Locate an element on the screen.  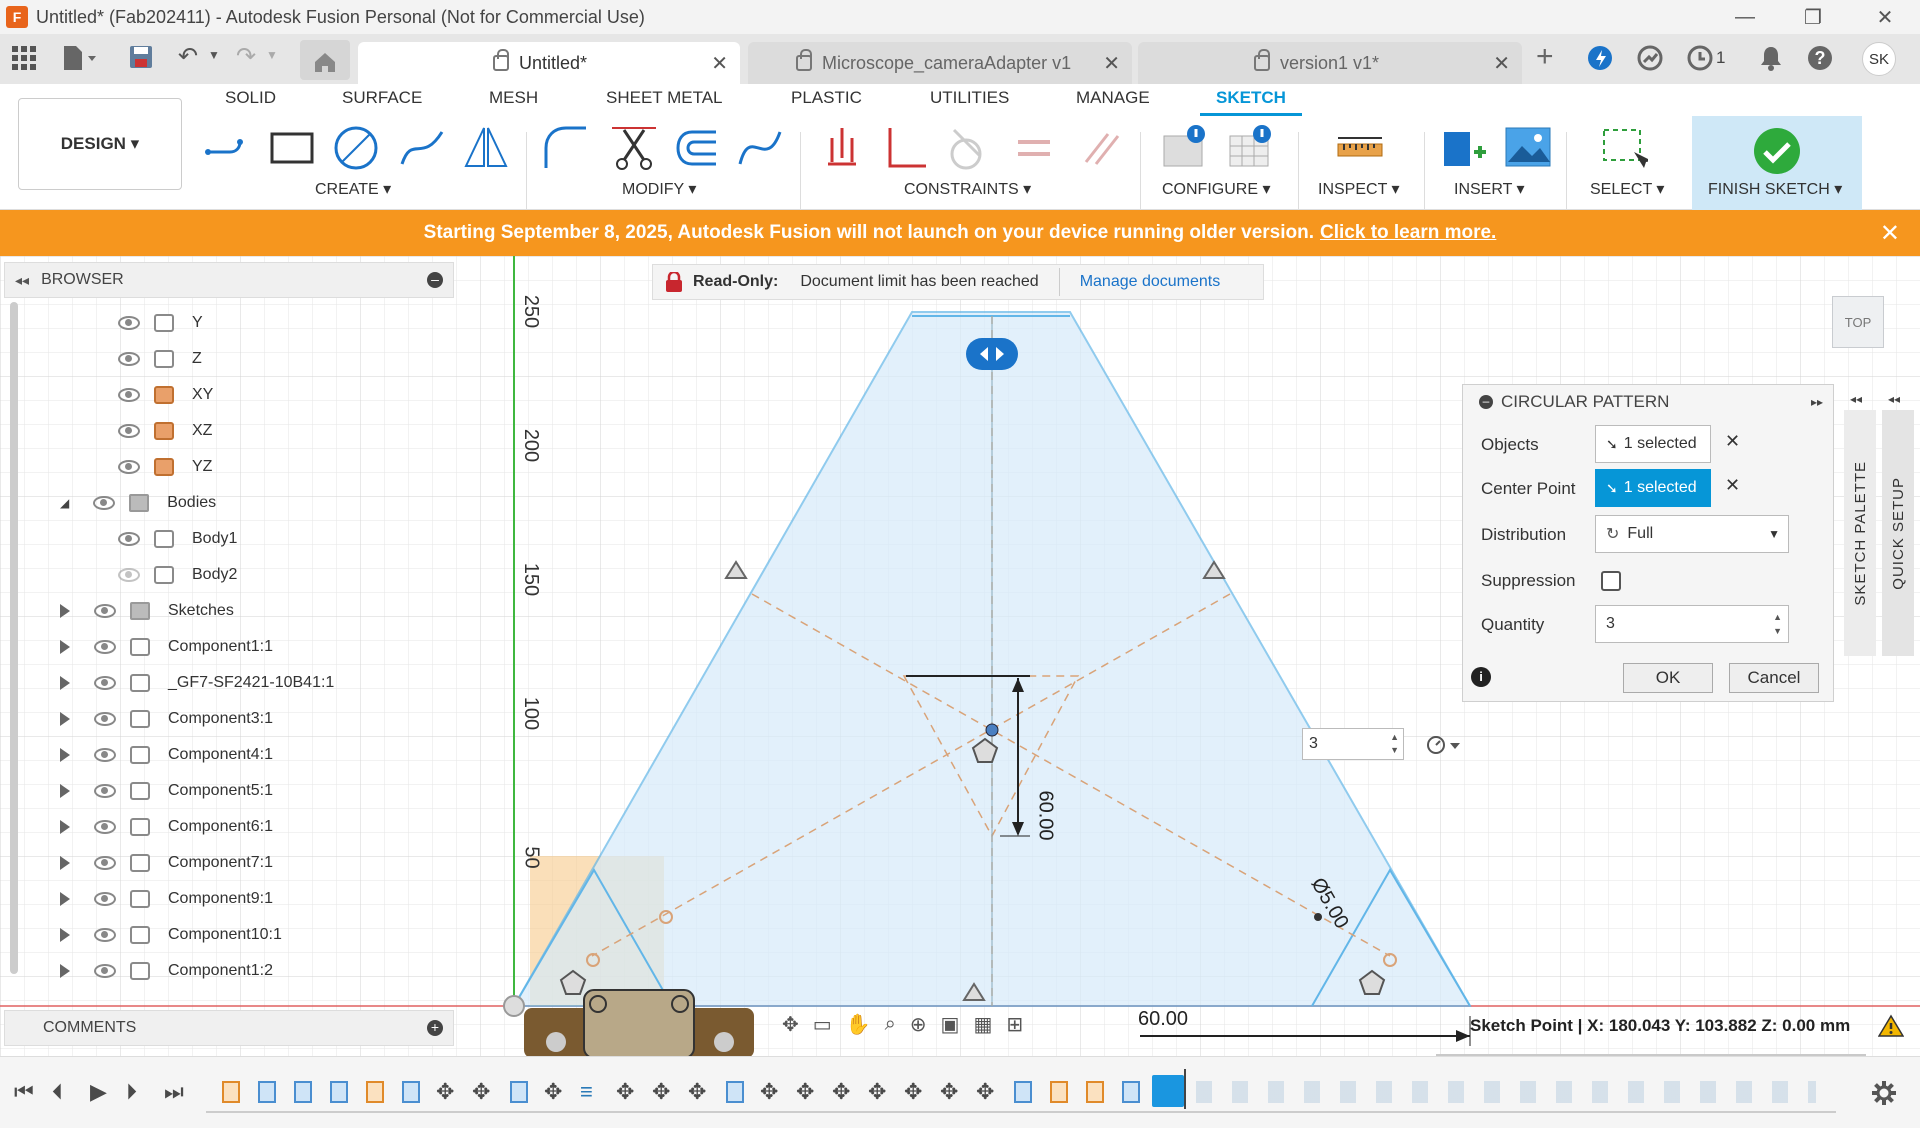
equal-constraint-icon is located at coordinates (1034, 148).